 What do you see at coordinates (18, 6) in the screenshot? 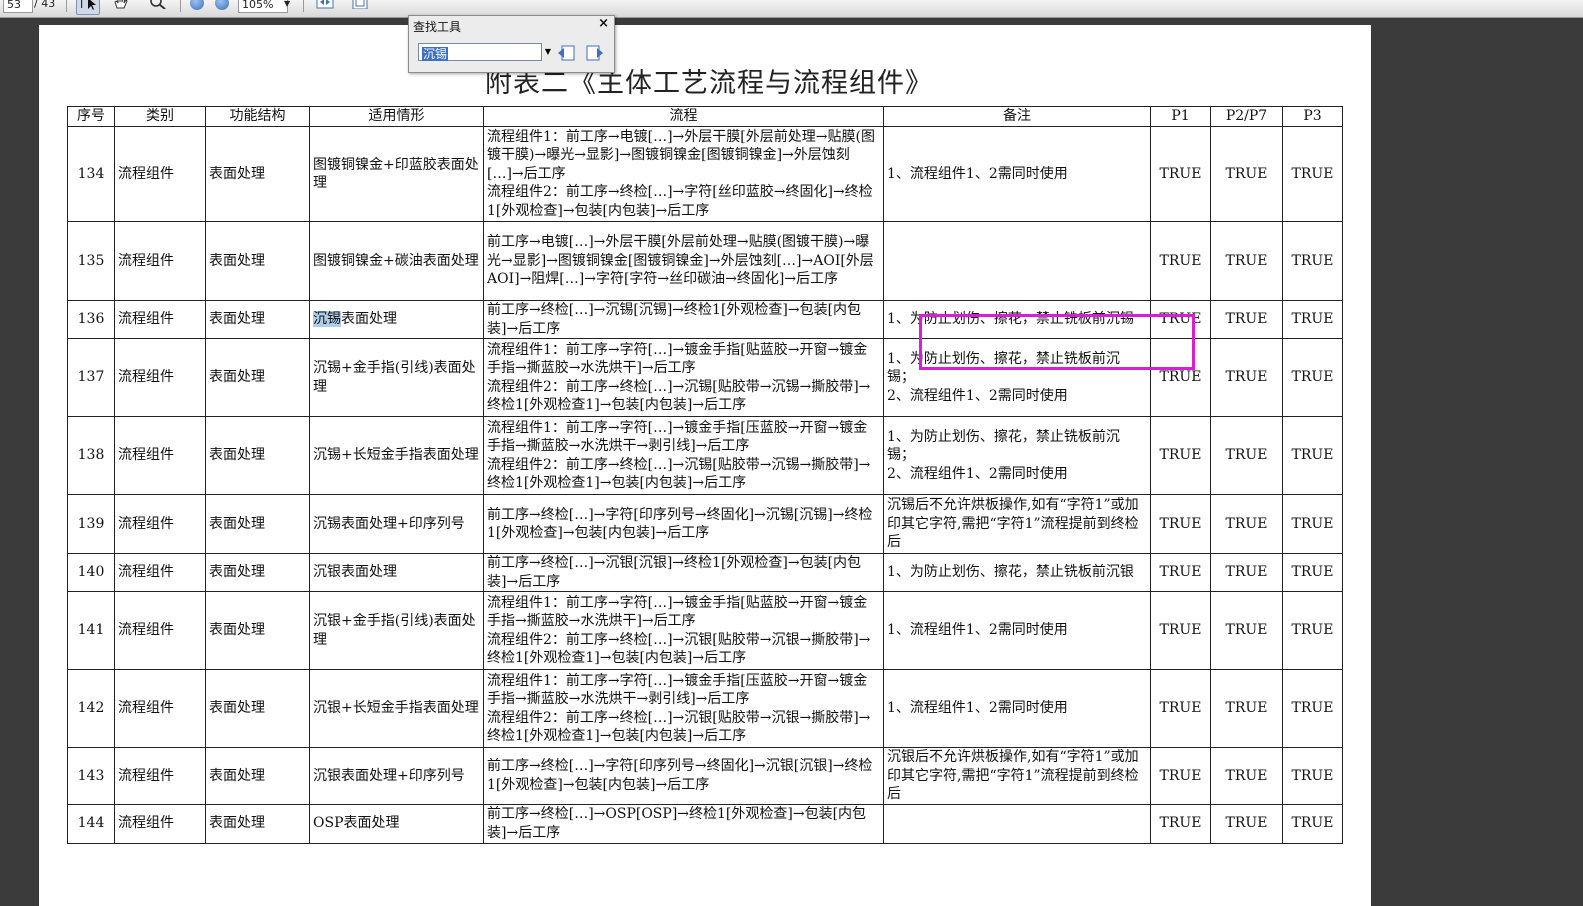
I see `page-number-input: 53` at bounding box center [18, 6].